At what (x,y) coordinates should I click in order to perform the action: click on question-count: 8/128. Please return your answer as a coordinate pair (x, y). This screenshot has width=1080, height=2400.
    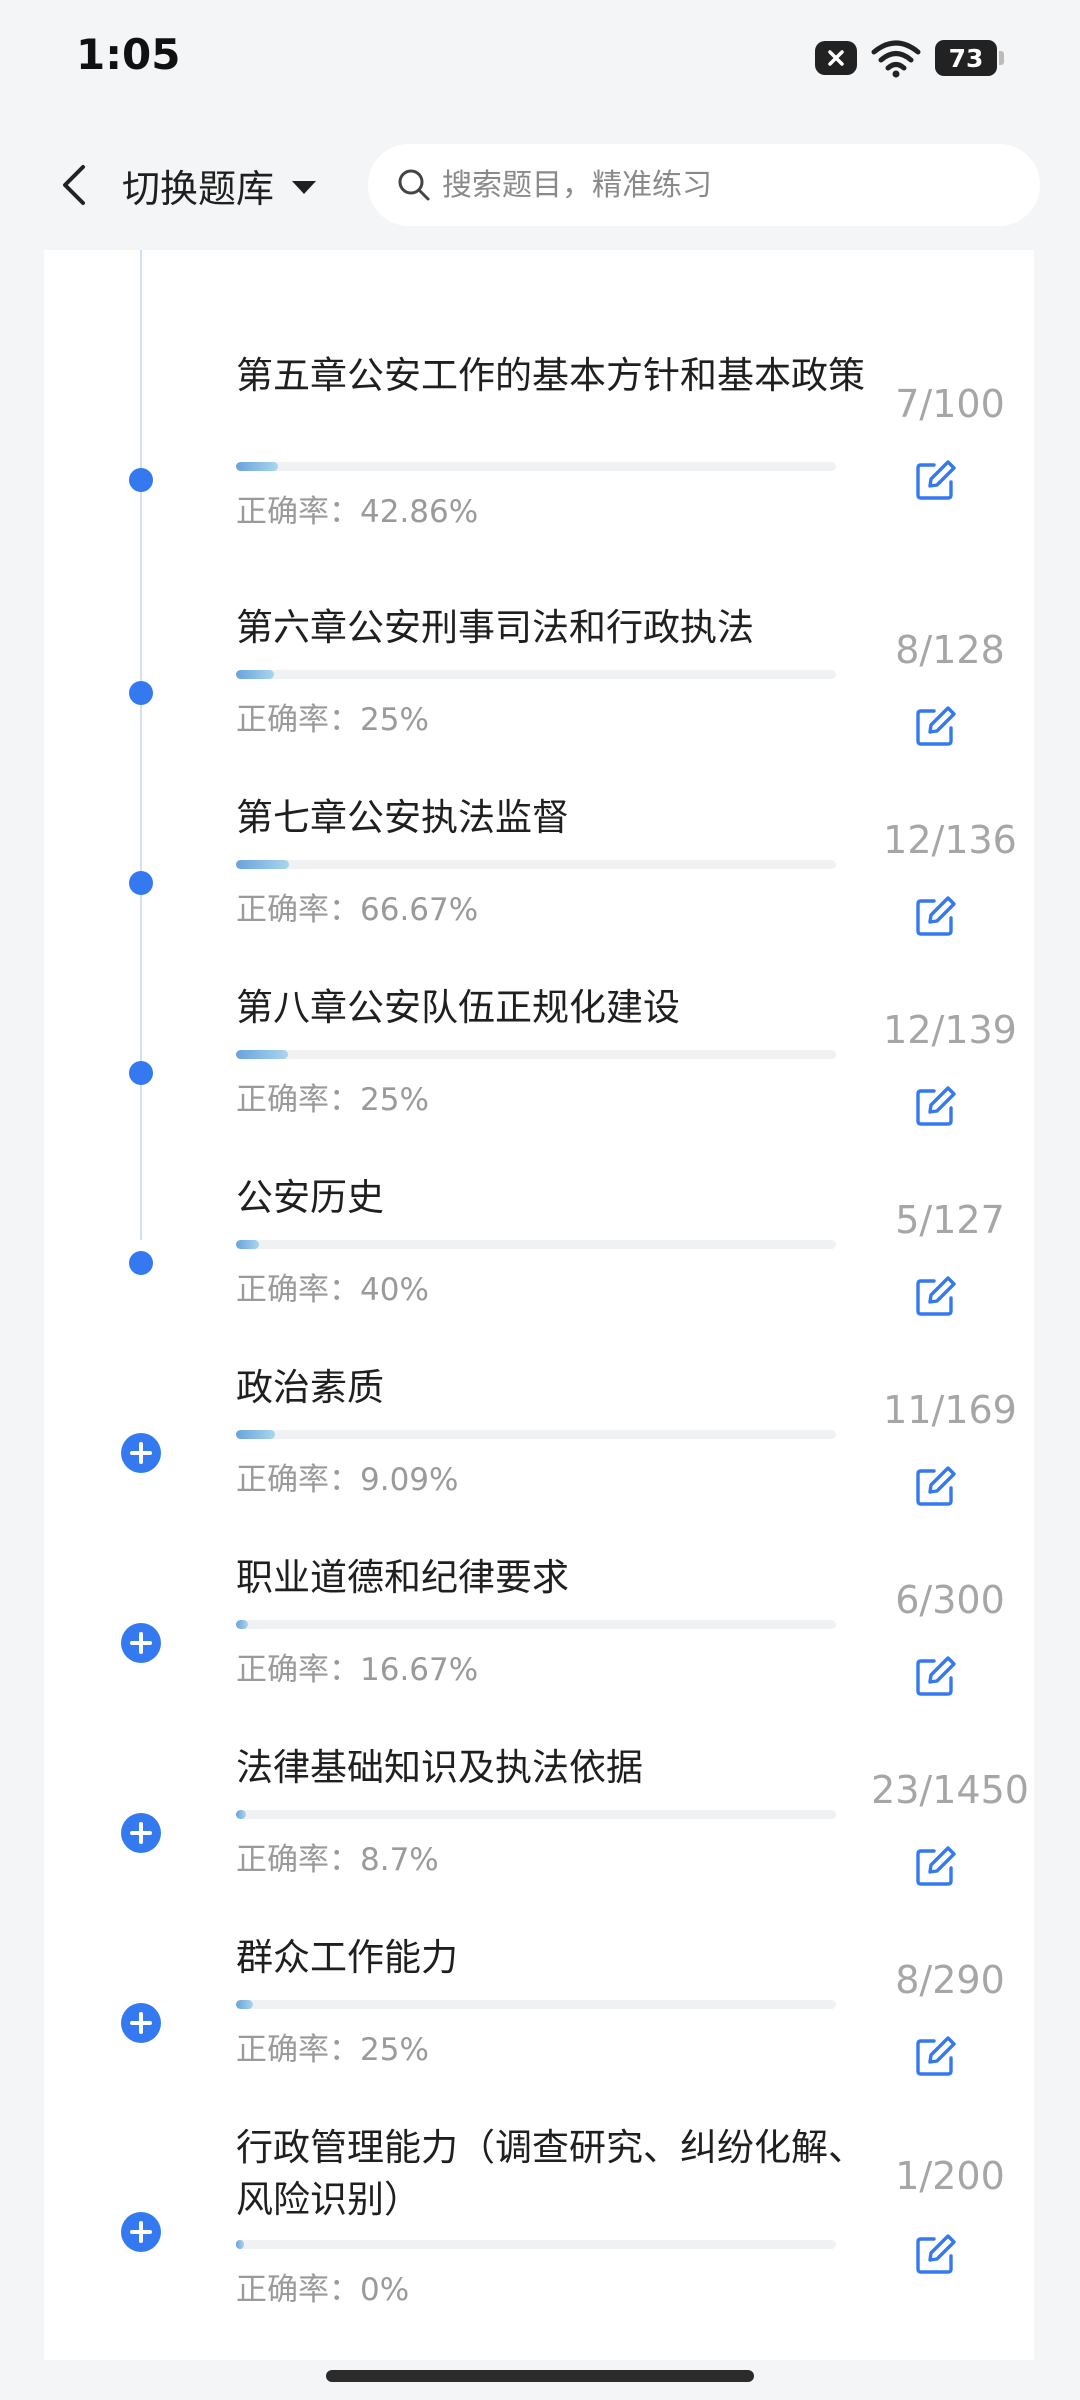
    Looking at the image, I should click on (950, 650).